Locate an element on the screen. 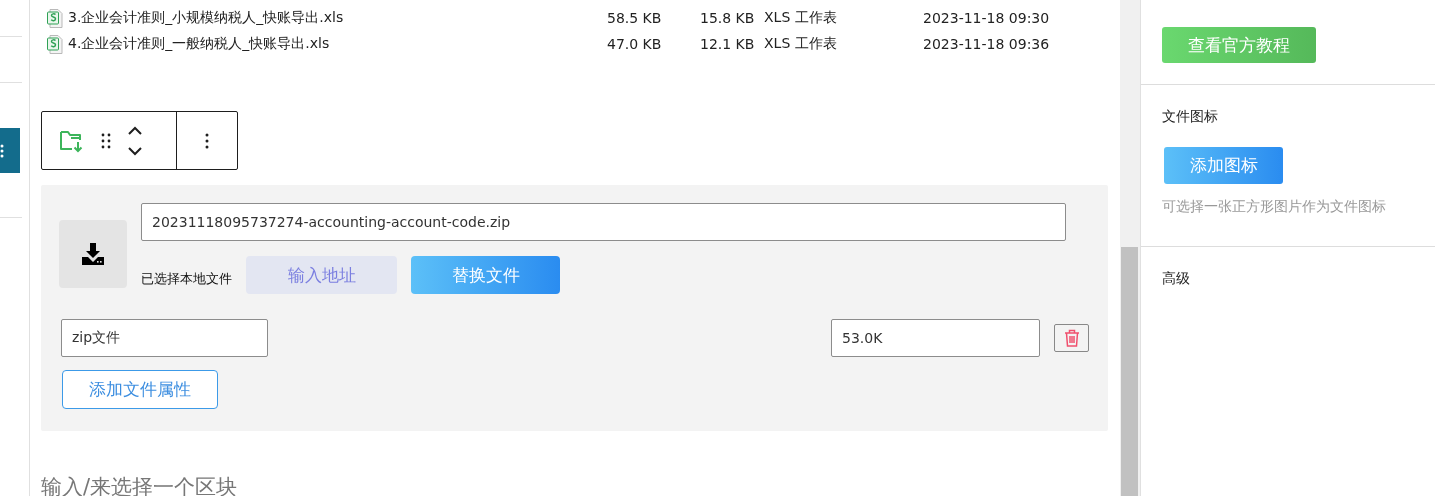 The image size is (1435, 496). attribute-name-field: zip文件 is located at coordinates (164, 338).